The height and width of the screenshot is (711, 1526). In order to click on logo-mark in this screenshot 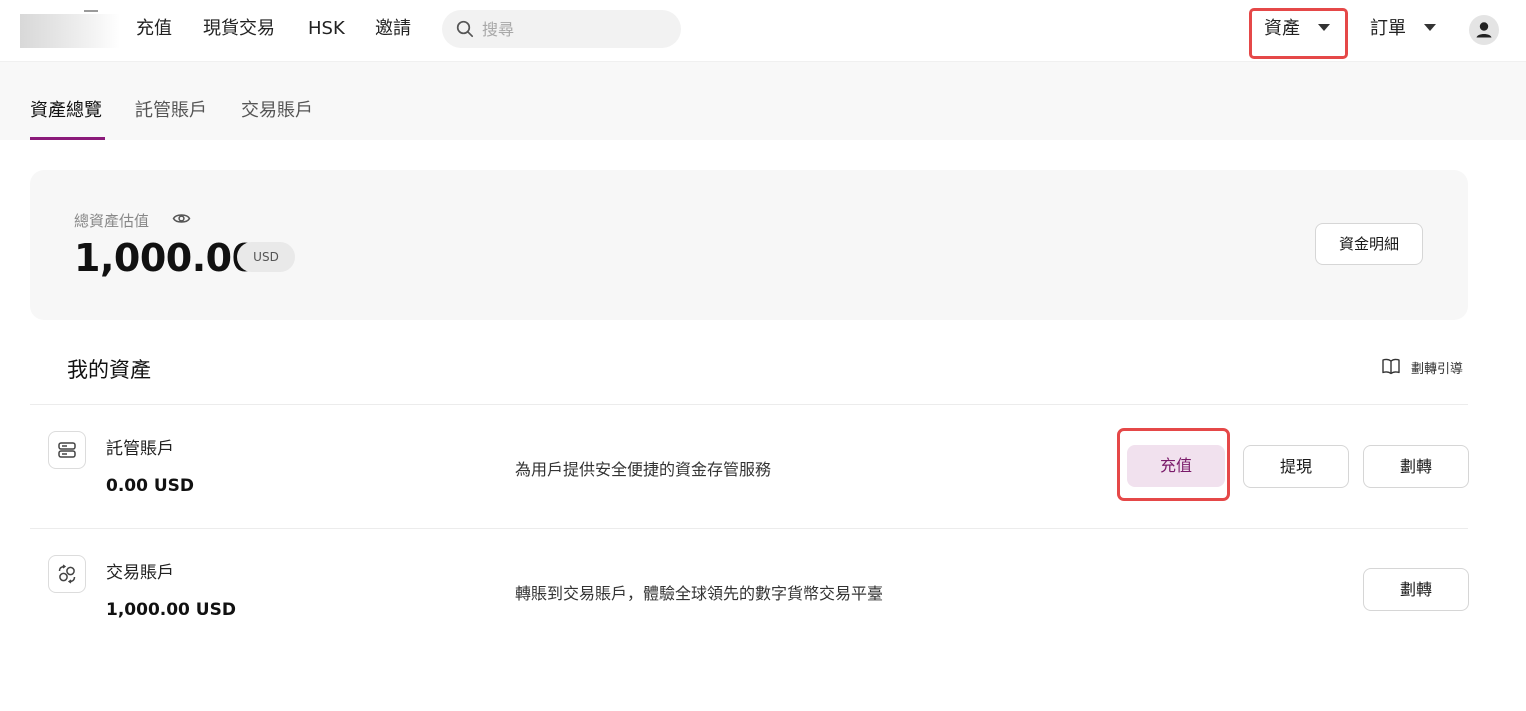, I will do `click(91, 11)`.